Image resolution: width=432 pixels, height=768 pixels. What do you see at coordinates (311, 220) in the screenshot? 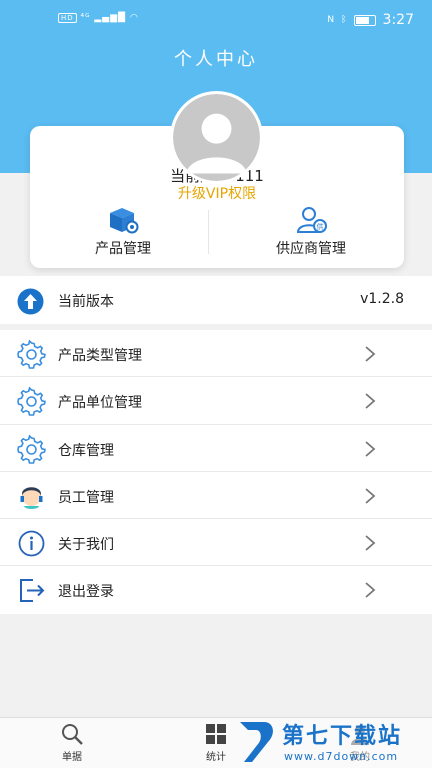
I see `supplier-person-icon: 供` at bounding box center [311, 220].